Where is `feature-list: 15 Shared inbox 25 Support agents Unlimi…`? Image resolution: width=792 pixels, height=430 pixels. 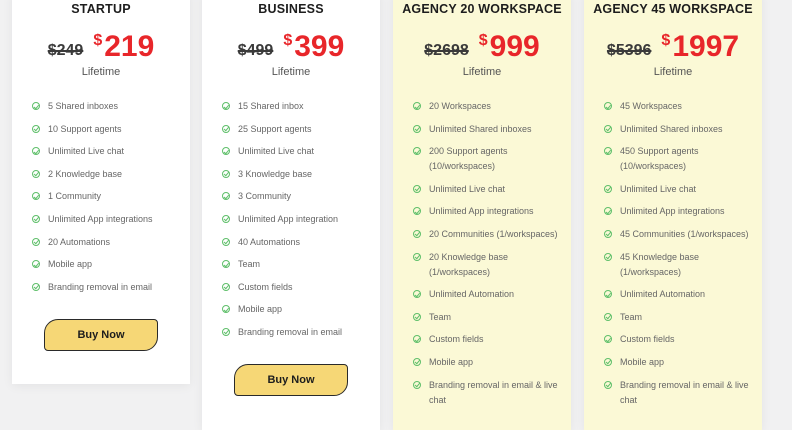
feature-list: 15 Shared inbox 25 Support agents Unlimi… is located at coordinates (298, 223).